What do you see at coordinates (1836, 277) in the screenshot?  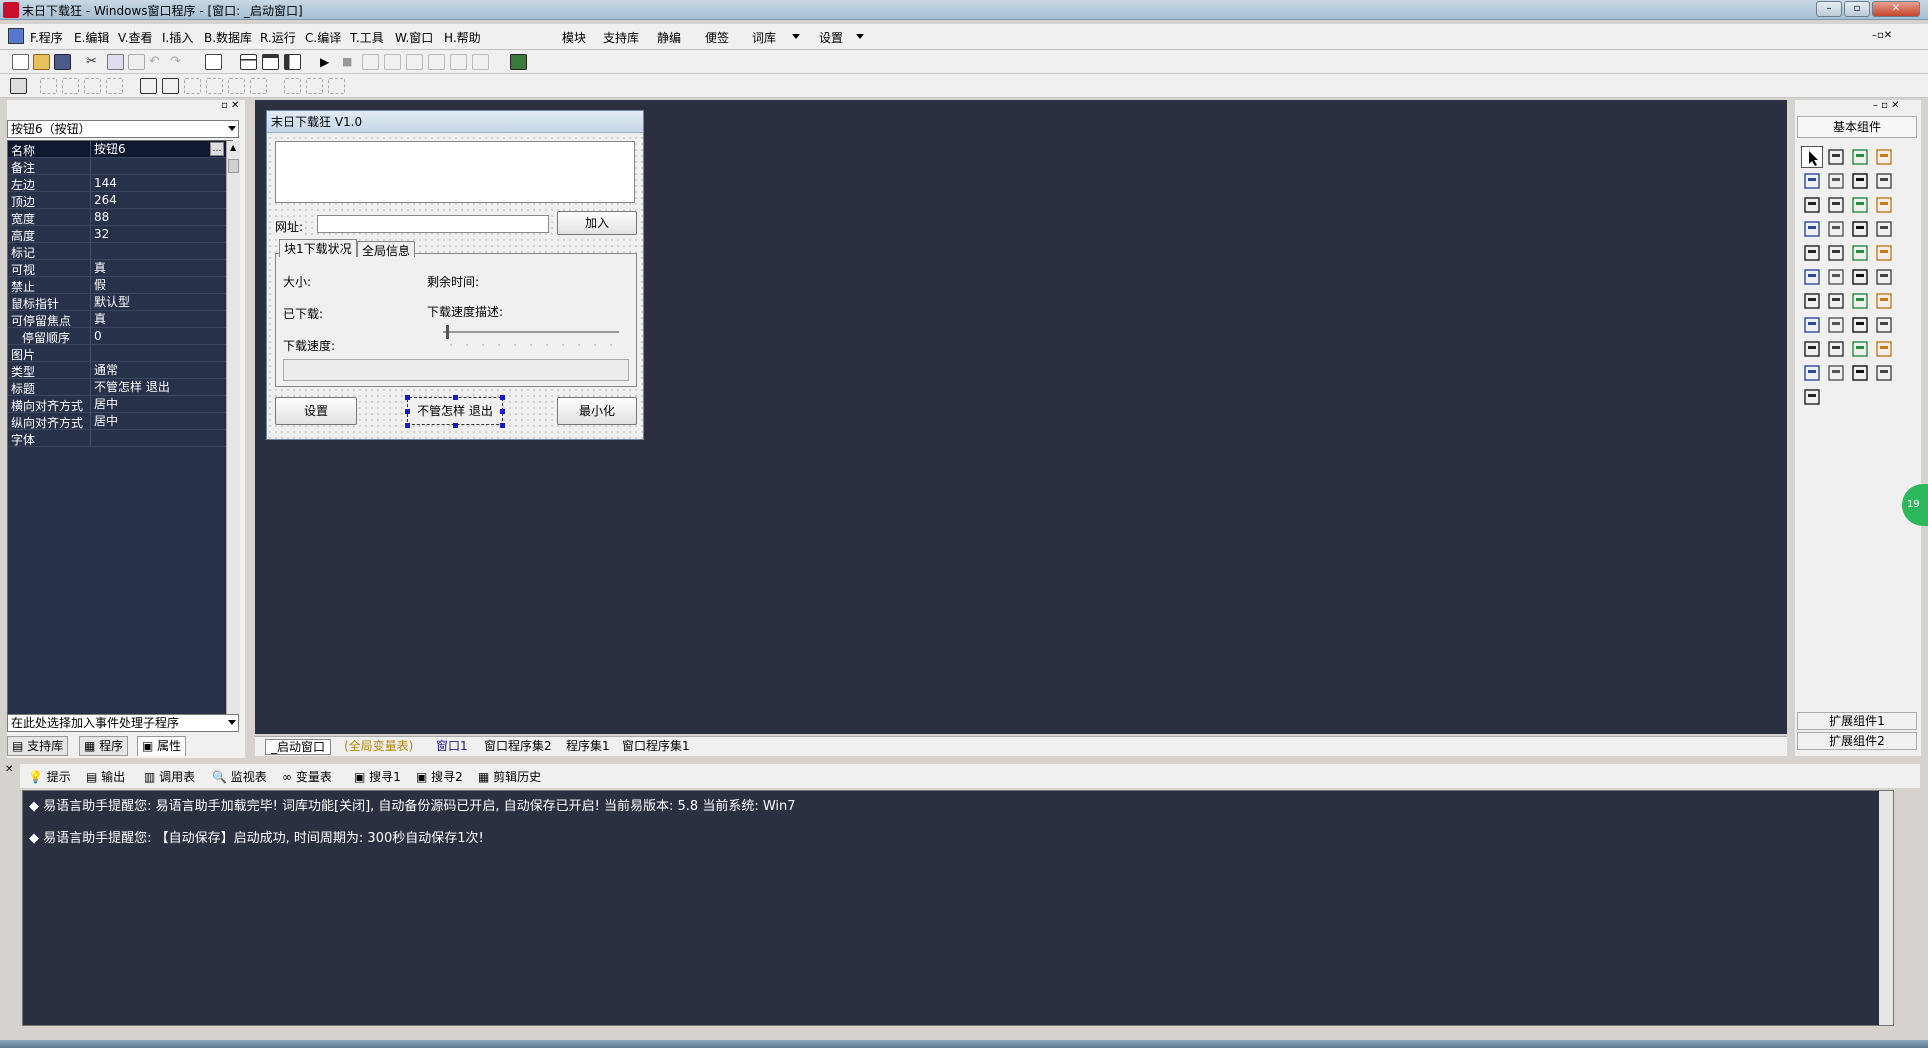 I see `button-icon` at bounding box center [1836, 277].